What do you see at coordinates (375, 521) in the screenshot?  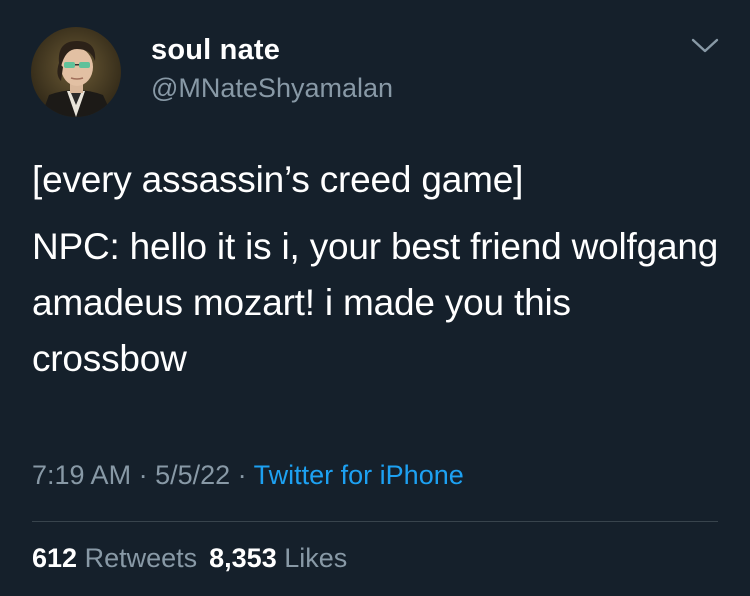 I see `divider` at bounding box center [375, 521].